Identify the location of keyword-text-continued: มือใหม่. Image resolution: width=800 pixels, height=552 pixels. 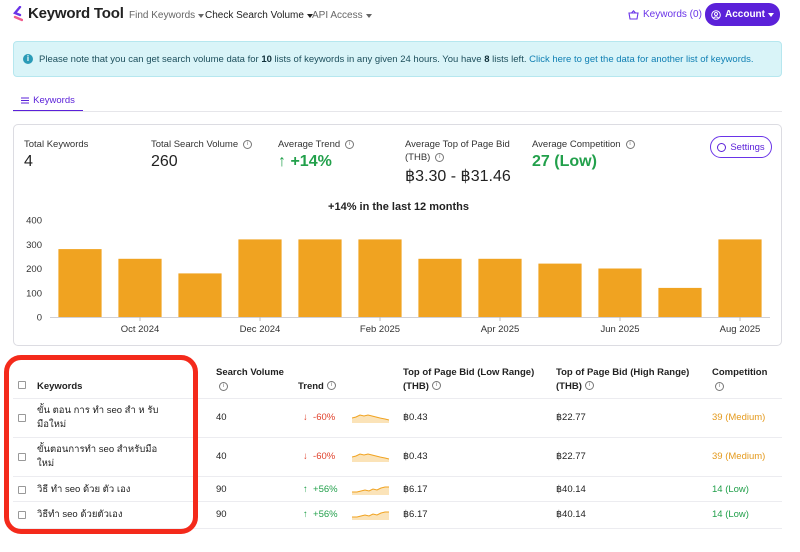
(52, 424).